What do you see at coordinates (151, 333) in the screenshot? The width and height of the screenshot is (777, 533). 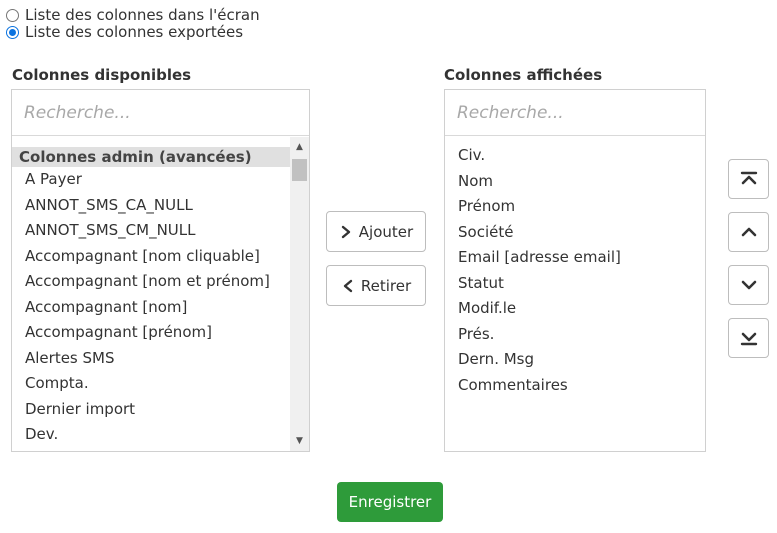 I see `available-column-item: Accompagnant [prénom]` at bounding box center [151, 333].